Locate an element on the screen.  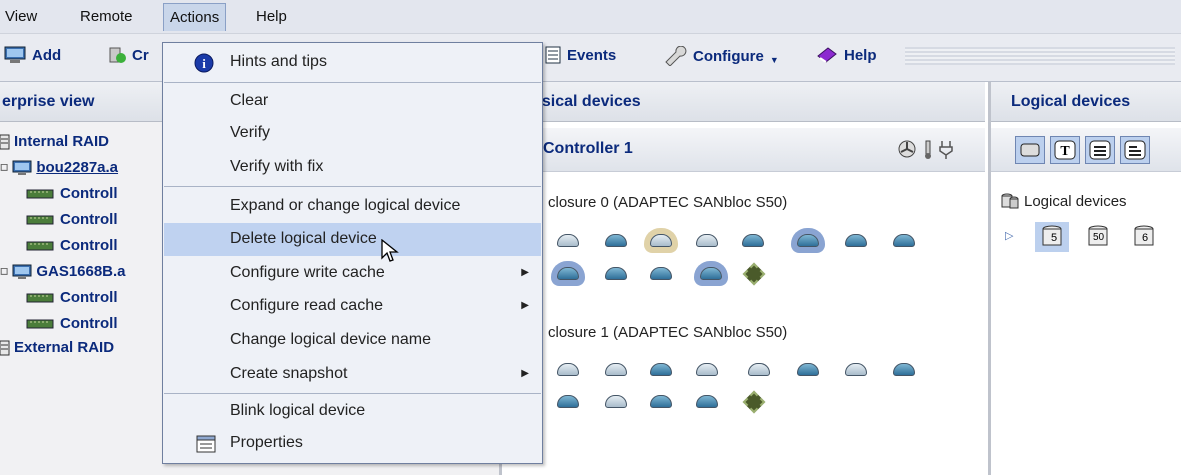
menu-item-label: Delete logical device is located at coordinates (303, 238).